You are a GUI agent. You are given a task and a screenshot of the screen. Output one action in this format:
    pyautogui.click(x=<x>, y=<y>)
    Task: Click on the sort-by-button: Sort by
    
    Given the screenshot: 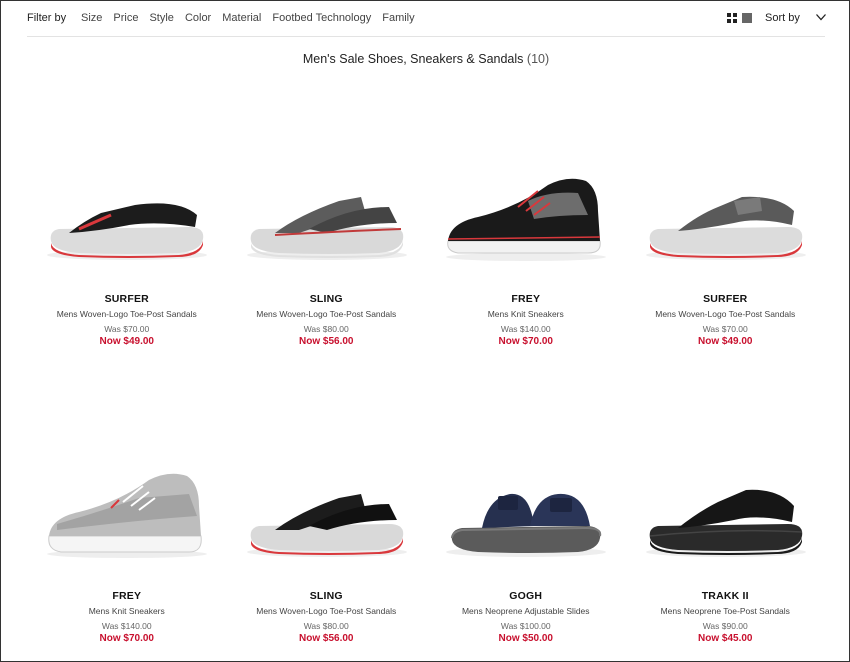 What is the action you would take?
    pyautogui.click(x=782, y=18)
    